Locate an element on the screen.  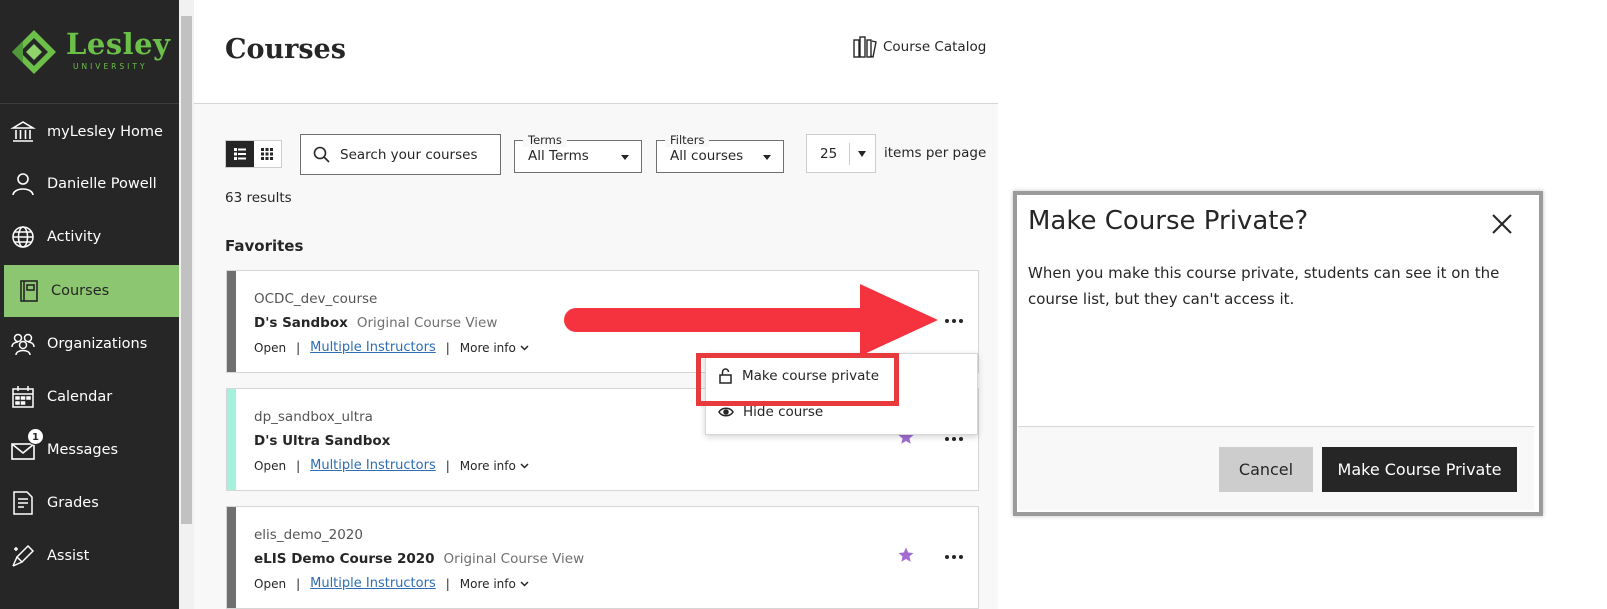
cancel-button: Cancel is located at coordinates (1266, 469).